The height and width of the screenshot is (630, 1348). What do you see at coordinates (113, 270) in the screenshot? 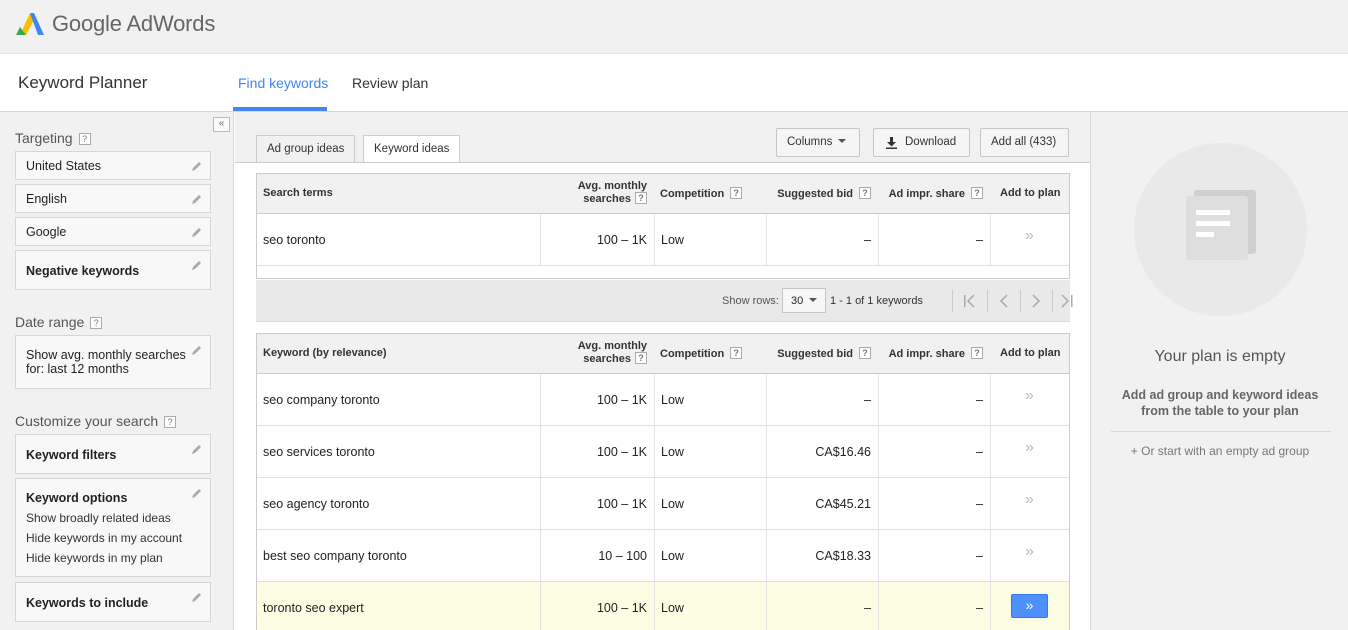
I see `negative-keywords: Negative keywords` at bounding box center [113, 270].